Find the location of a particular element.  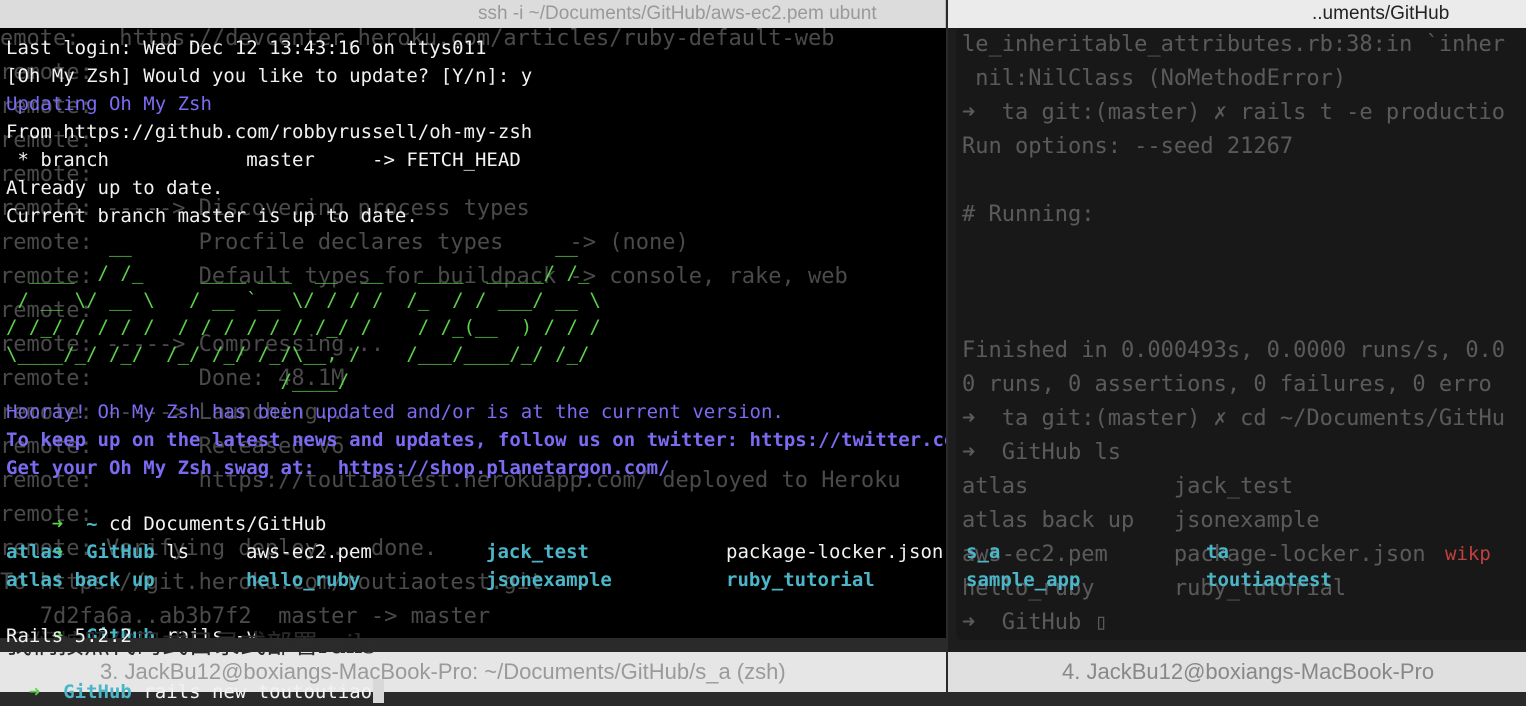

ls-item: ruby_tutorial is located at coordinates (800, 580).